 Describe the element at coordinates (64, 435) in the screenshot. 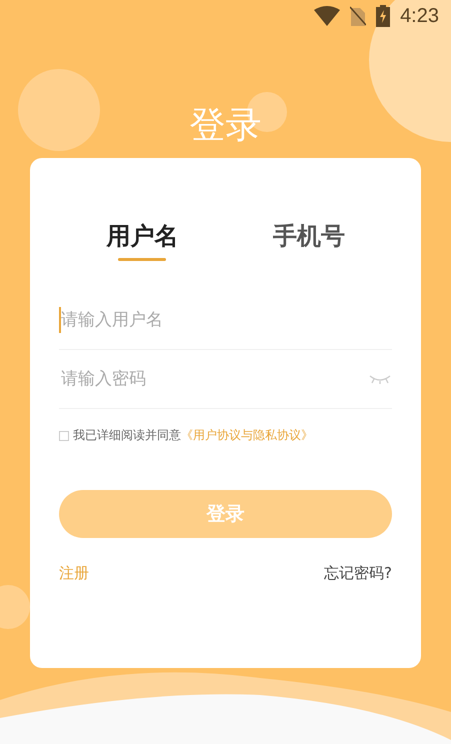

I see `agreement-checkbox` at that location.